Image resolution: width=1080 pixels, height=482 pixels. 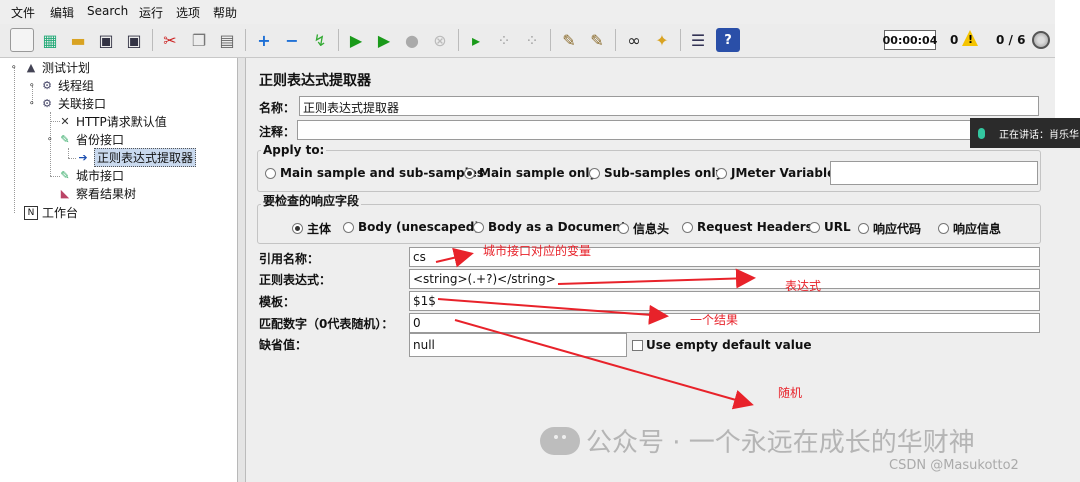 I want to click on jmeter-variable-field, so click(x=934, y=173).